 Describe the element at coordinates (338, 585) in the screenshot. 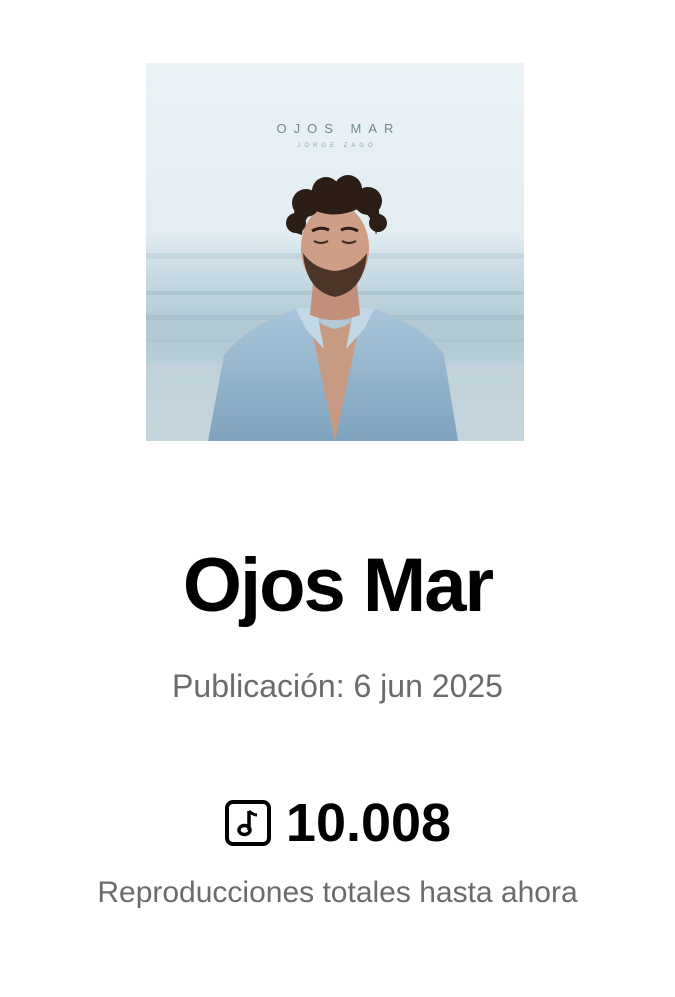

I see `song-title: Ojos Mar` at that location.